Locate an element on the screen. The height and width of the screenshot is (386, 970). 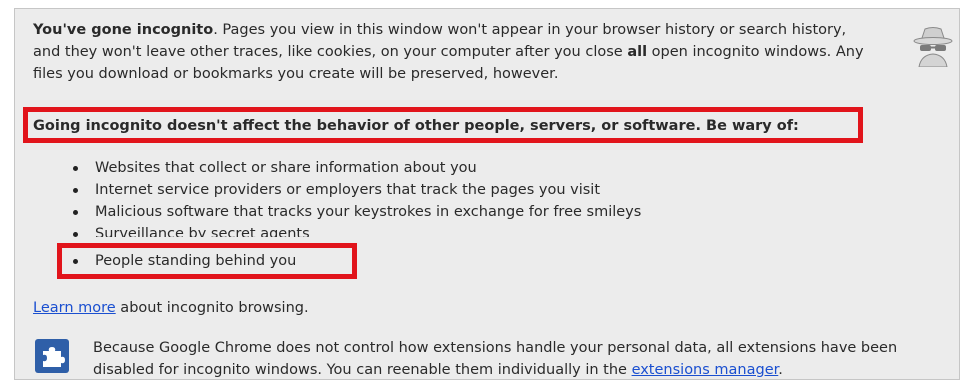
list-item-text: People standing behind you is located at coordinates (196, 261).